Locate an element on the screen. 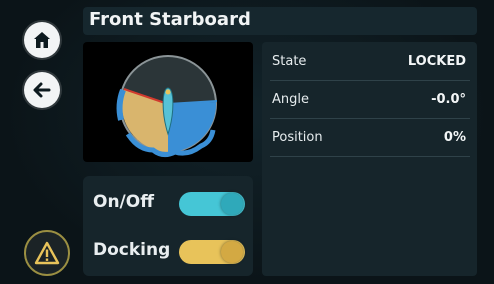  gauge-left-arc is located at coordinates (121, 104).